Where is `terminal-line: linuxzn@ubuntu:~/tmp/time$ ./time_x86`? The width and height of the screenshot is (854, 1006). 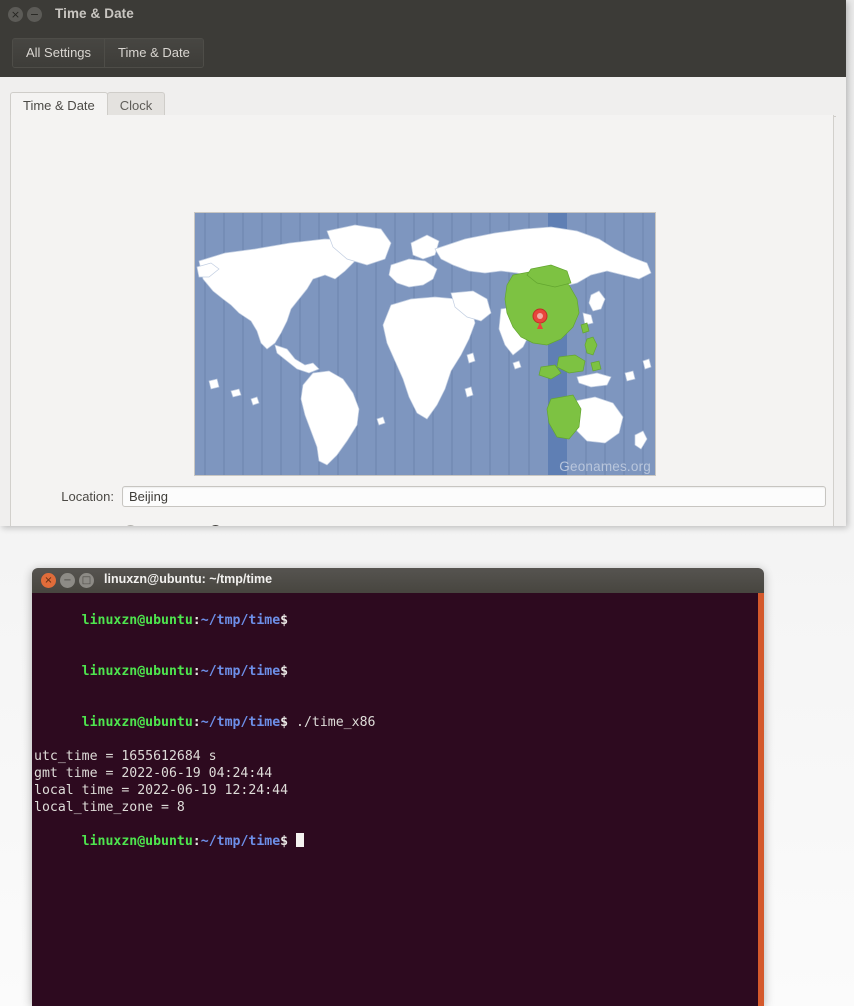 terminal-line: linuxzn@ubuntu:~/tmp/time$ ./time_x86 is located at coordinates (396, 722).